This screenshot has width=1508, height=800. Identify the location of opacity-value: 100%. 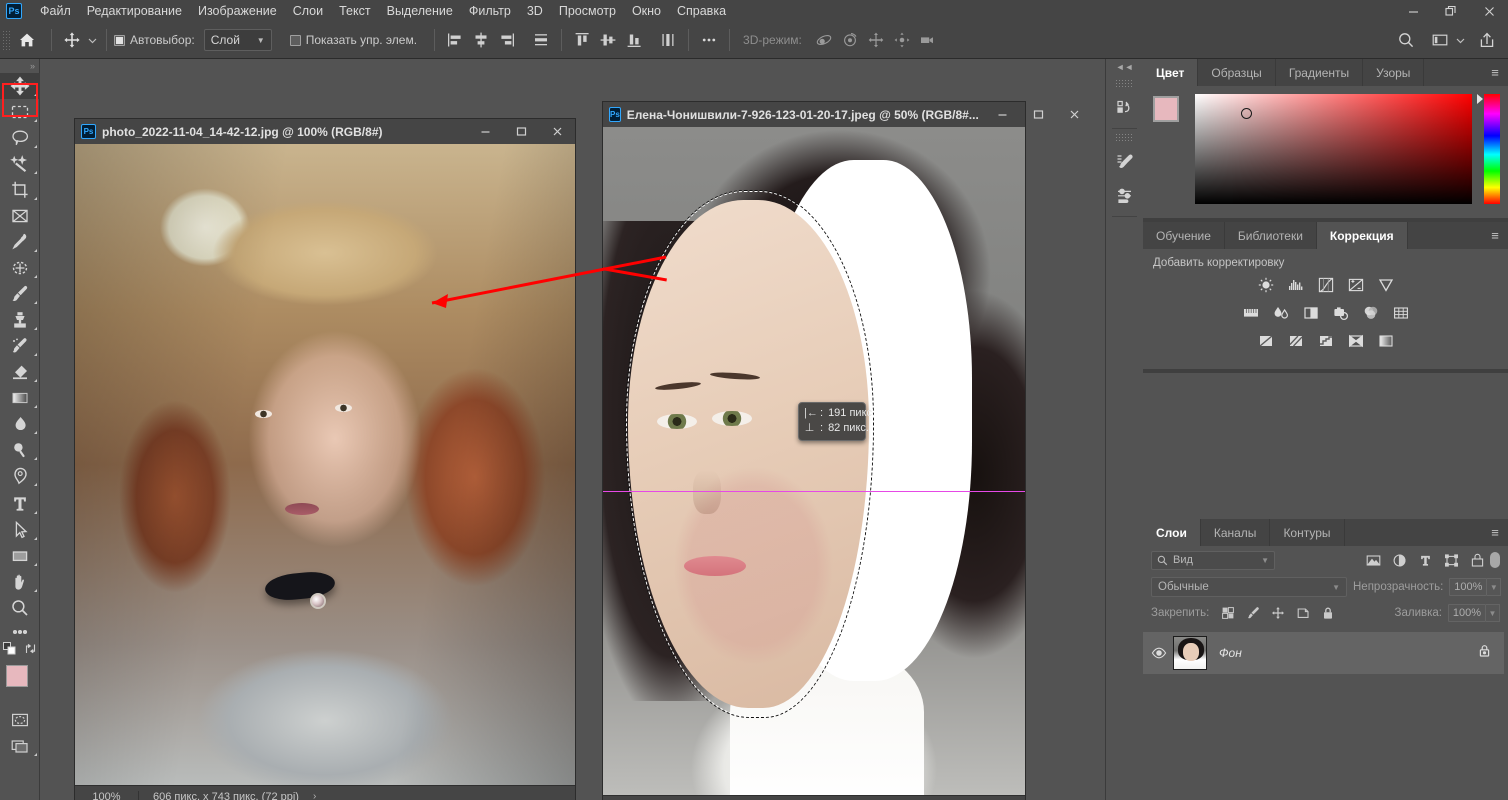
(1468, 587).